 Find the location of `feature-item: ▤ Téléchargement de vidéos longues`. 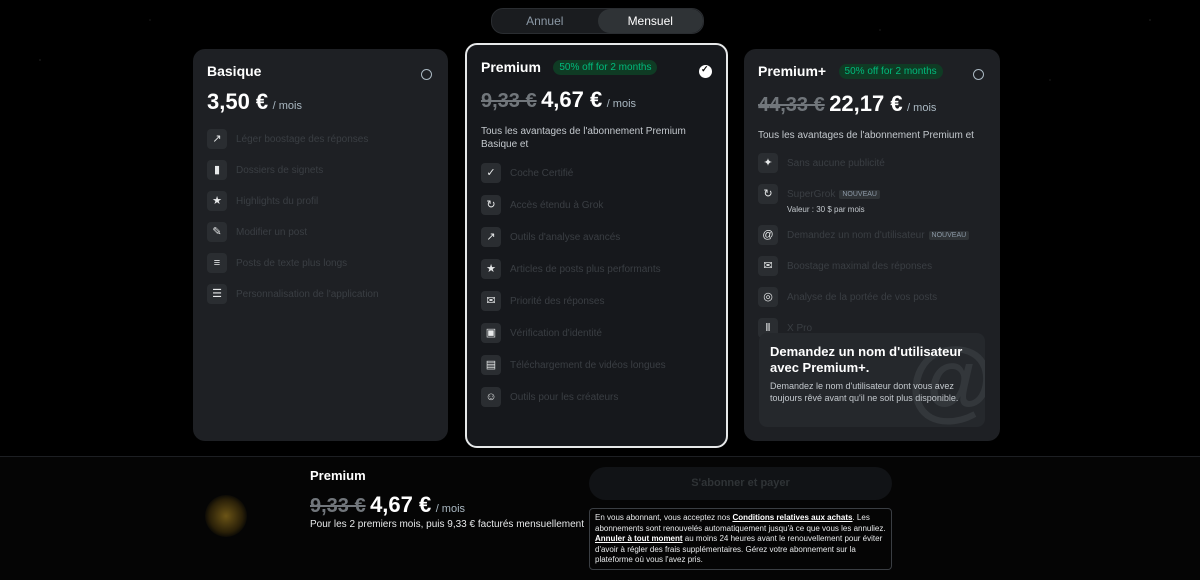

feature-item: ▤ Téléchargement de vidéos longues is located at coordinates (596, 365).